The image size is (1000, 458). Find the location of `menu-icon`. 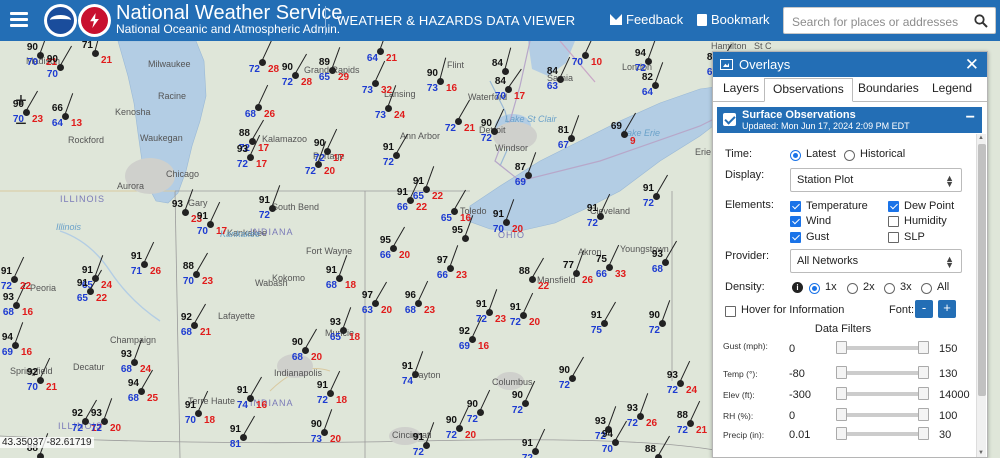

menu-icon is located at coordinates (19, 20).